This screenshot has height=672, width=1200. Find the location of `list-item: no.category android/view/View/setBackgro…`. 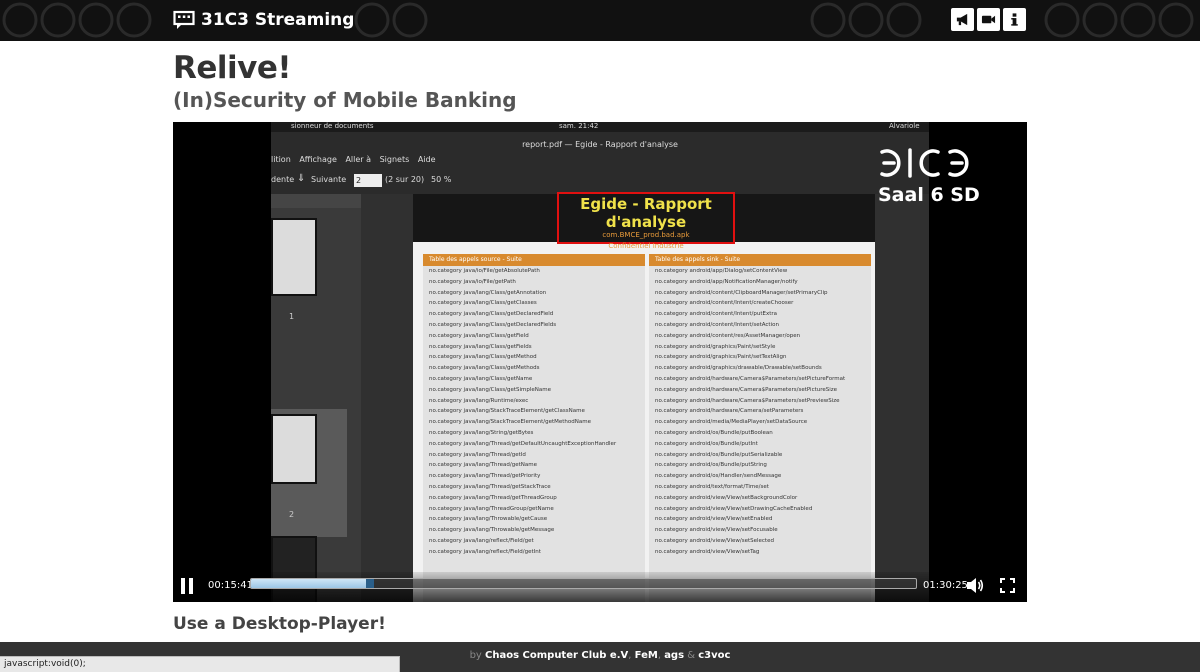

list-item: no.category android/view/View/setBackgro… is located at coordinates (726, 497).